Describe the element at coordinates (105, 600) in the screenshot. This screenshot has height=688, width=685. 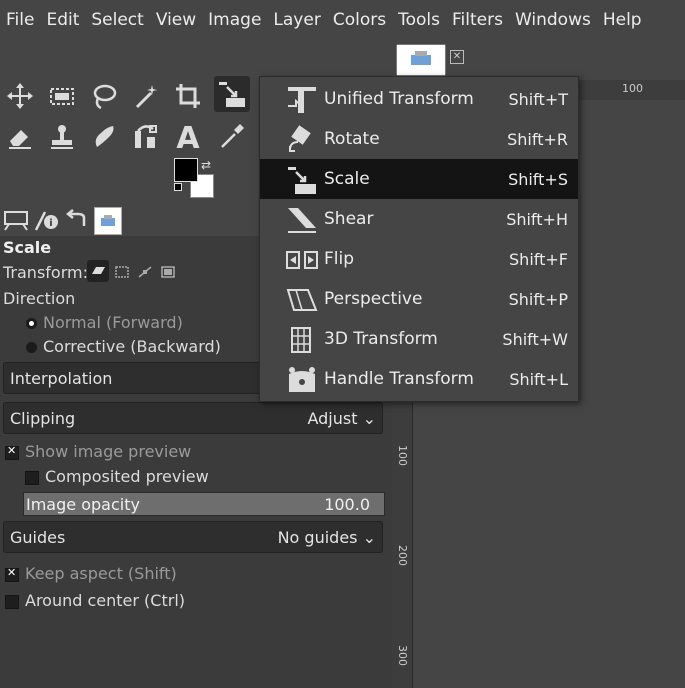
I see `around-center-label: Around center (Ctrl)` at that location.